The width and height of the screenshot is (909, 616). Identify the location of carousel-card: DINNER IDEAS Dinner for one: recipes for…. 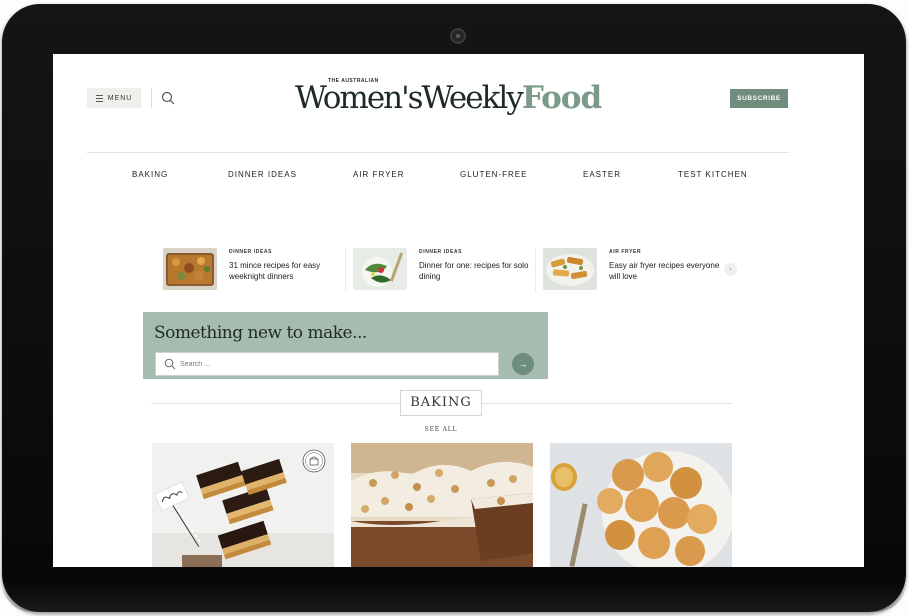
(443, 270).